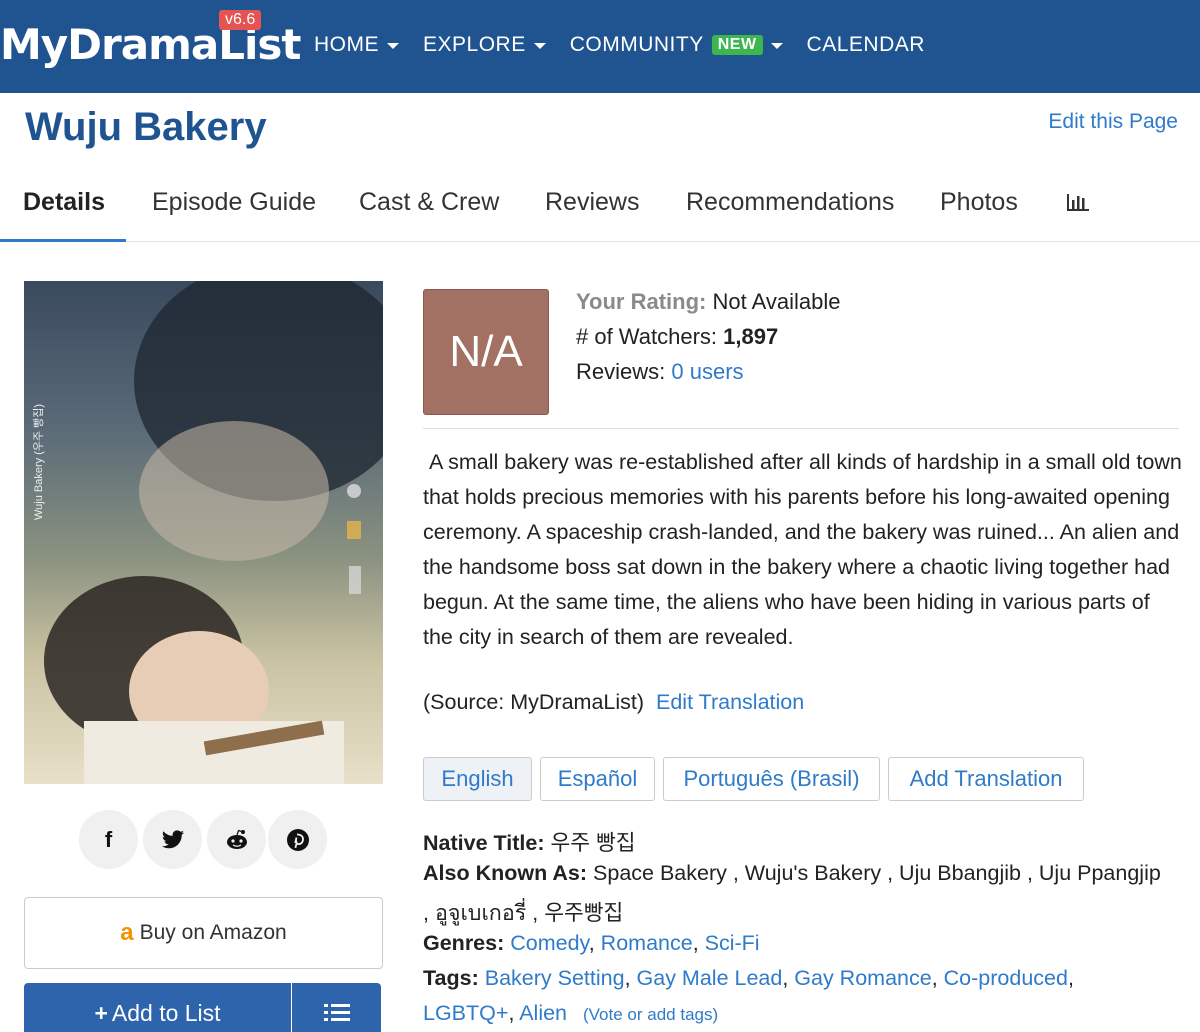 Image resolution: width=1200 pixels, height=1032 pixels. Describe the element at coordinates (571, 1013) in the screenshot. I see `tags-row-continued: LGBTQ+, Alien (Vote or add tags)` at that location.